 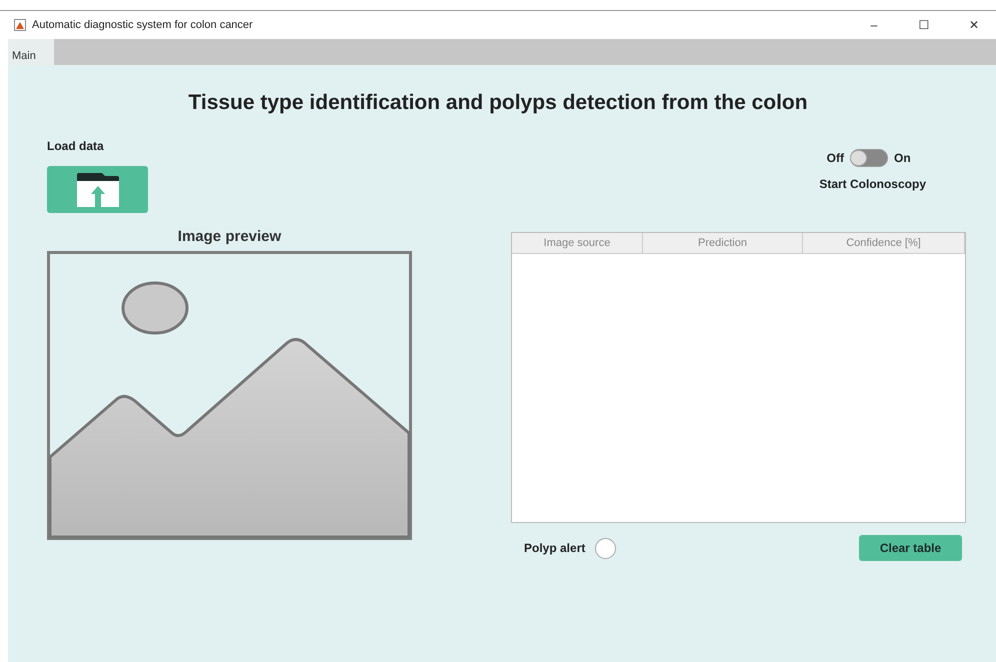 I want to click on toggle-switch, so click(x=869, y=158).